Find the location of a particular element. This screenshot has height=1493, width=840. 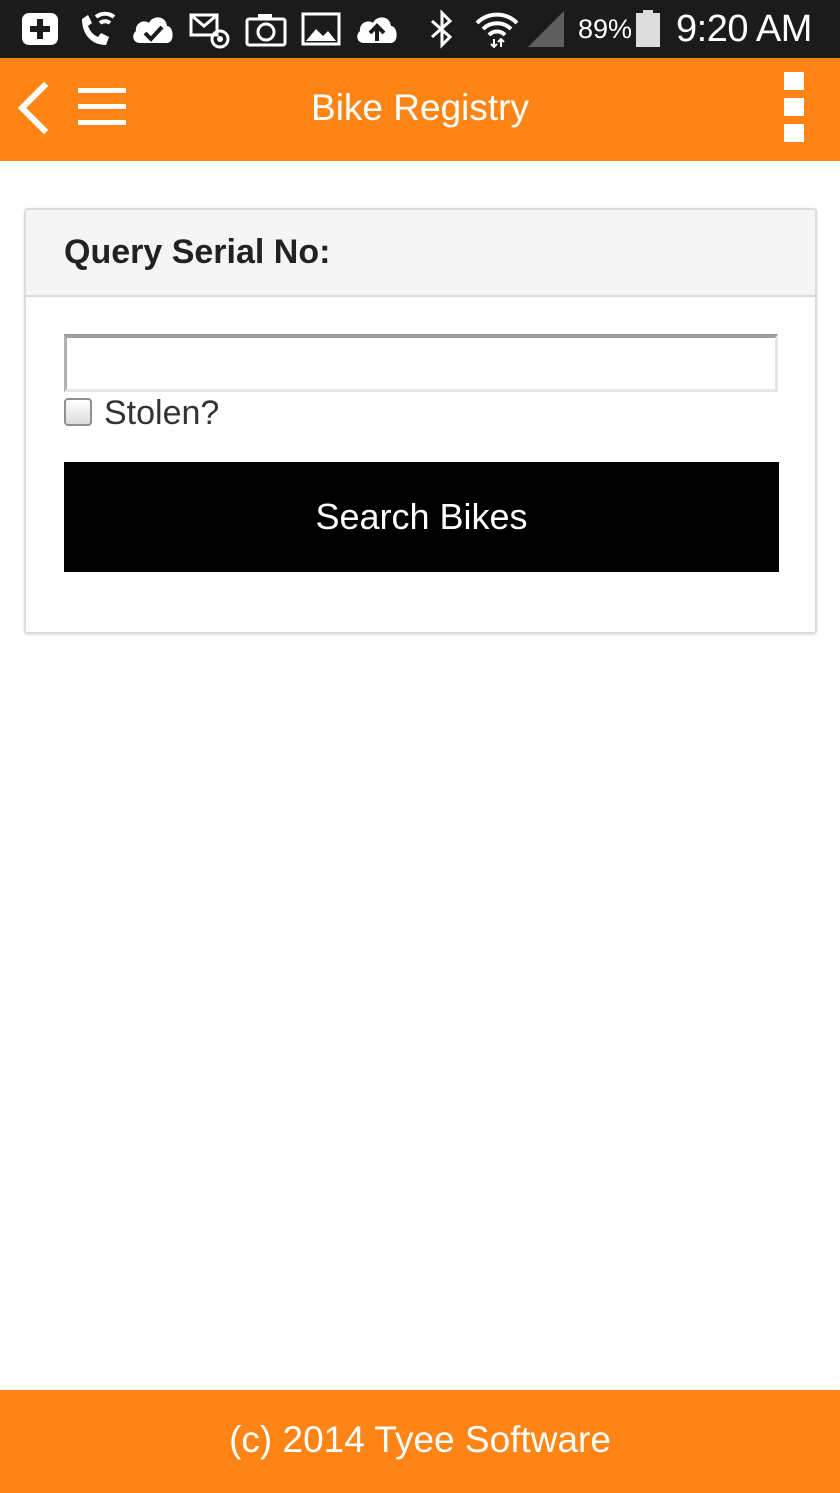

back-button is located at coordinates (33, 108).